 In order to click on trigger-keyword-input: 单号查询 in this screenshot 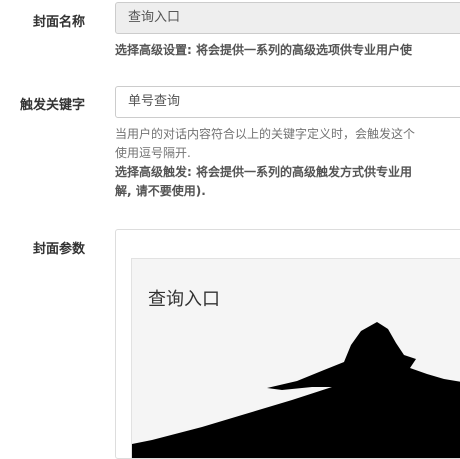, I will do `click(287, 102)`.